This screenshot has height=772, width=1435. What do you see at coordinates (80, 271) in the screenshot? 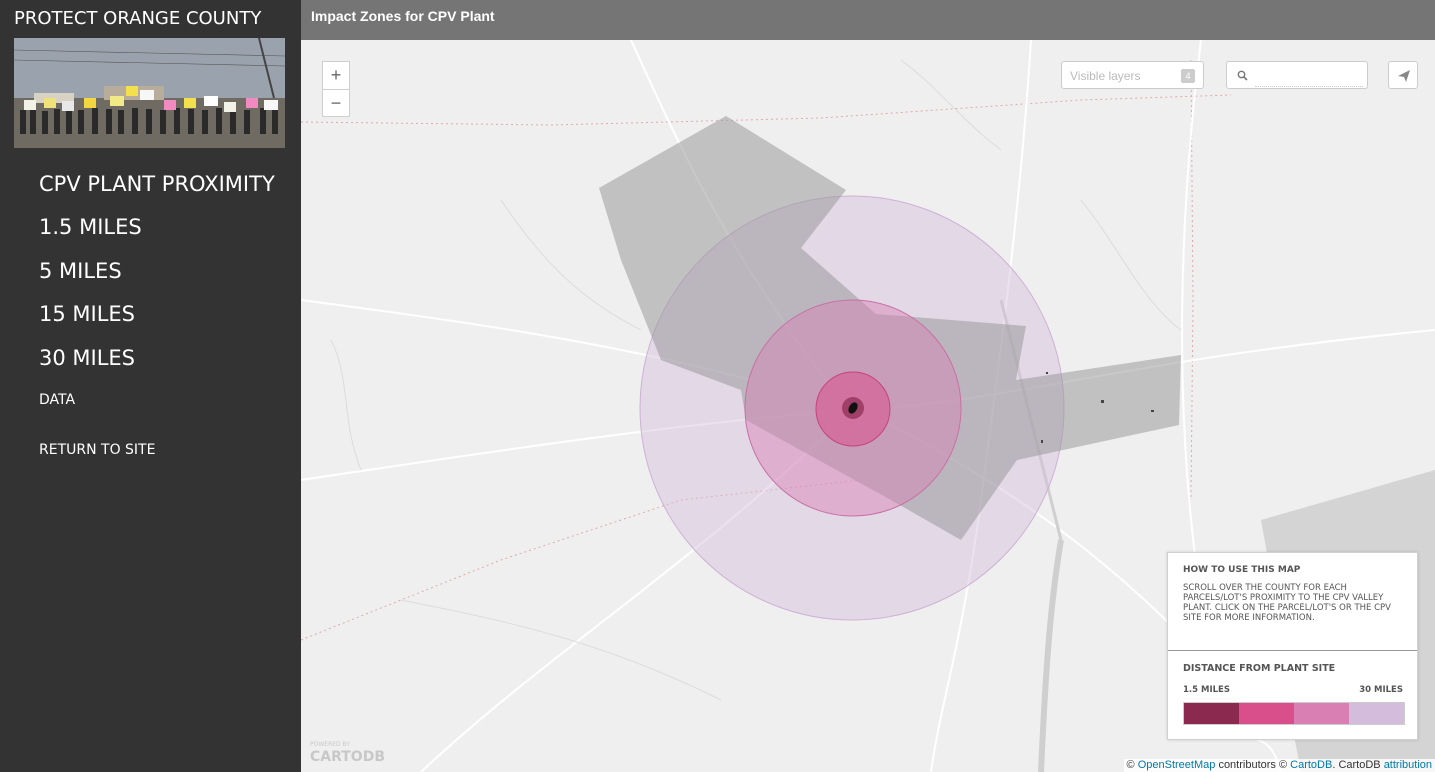
I see `nav-5-miles: 5 MILES` at bounding box center [80, 271].